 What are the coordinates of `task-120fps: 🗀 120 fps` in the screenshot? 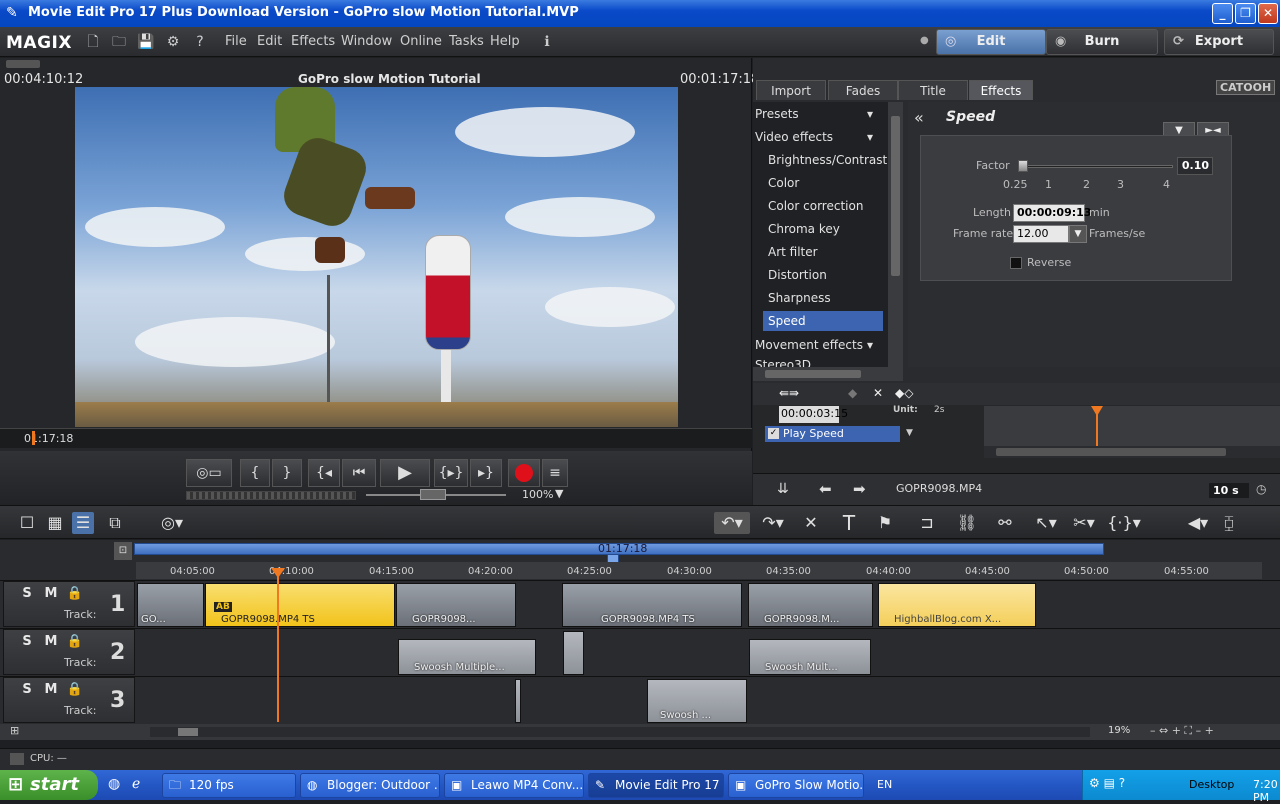 It's located at (229, 785).